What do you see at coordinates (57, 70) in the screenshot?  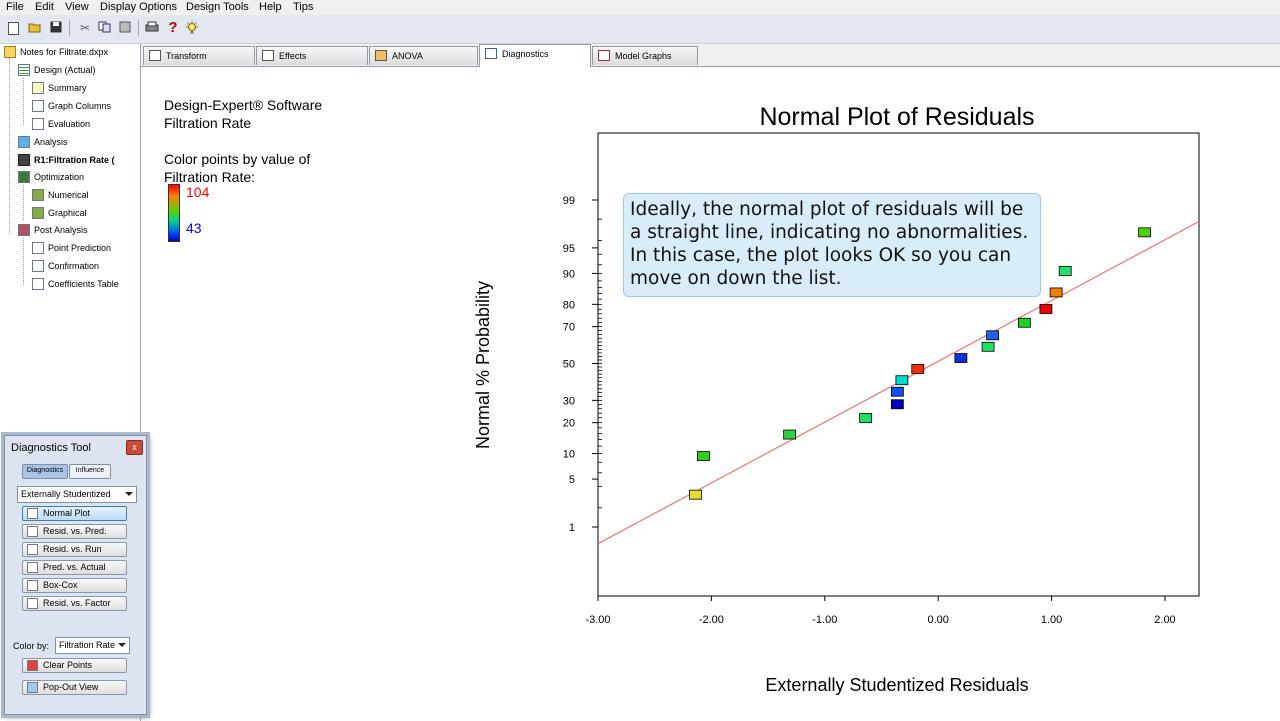 I see `tree-item-design: Design (Actual)` at bounding box center [57, 70].